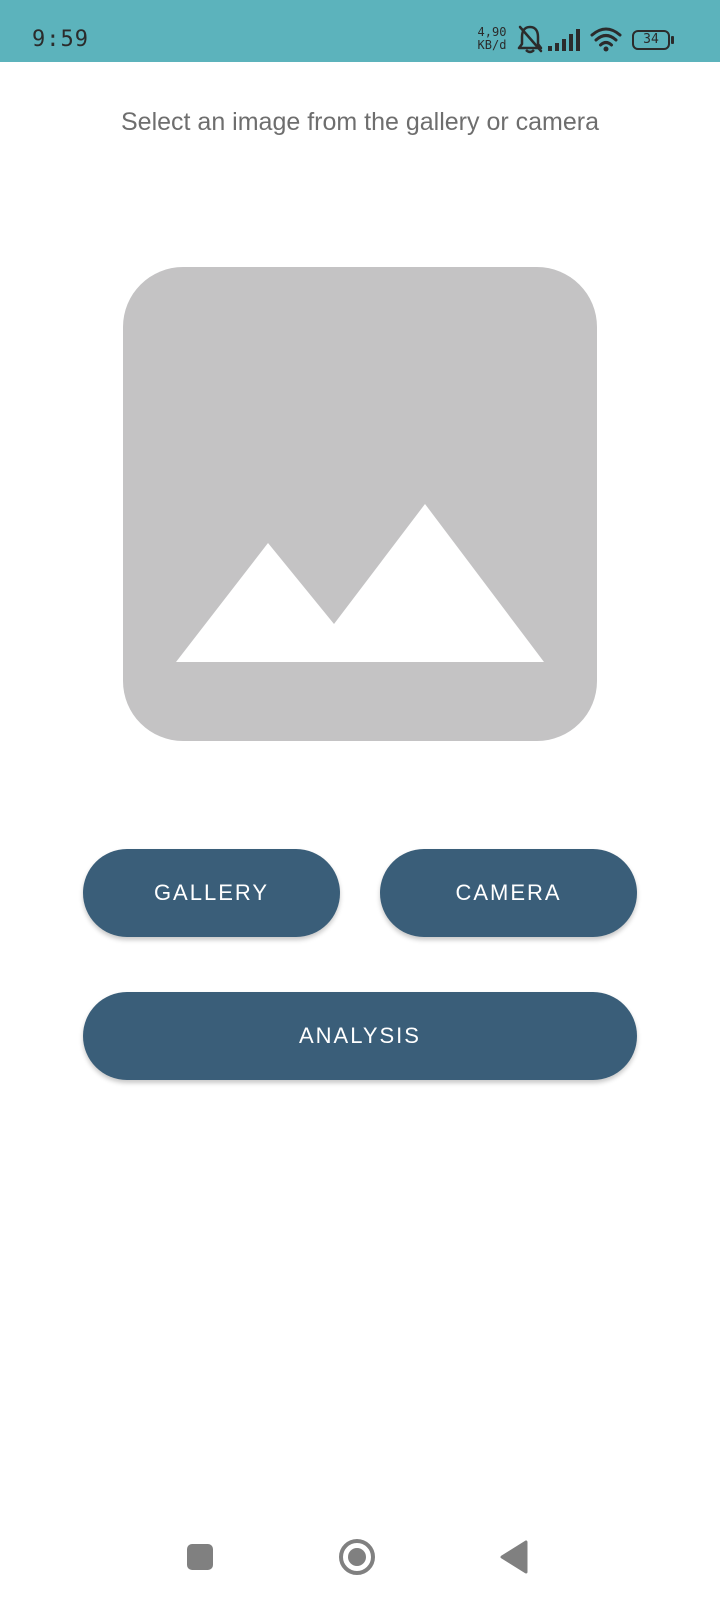  Describe the element at coordinates (515, 1557) in the screenshot. I see `back-icon` at that location.